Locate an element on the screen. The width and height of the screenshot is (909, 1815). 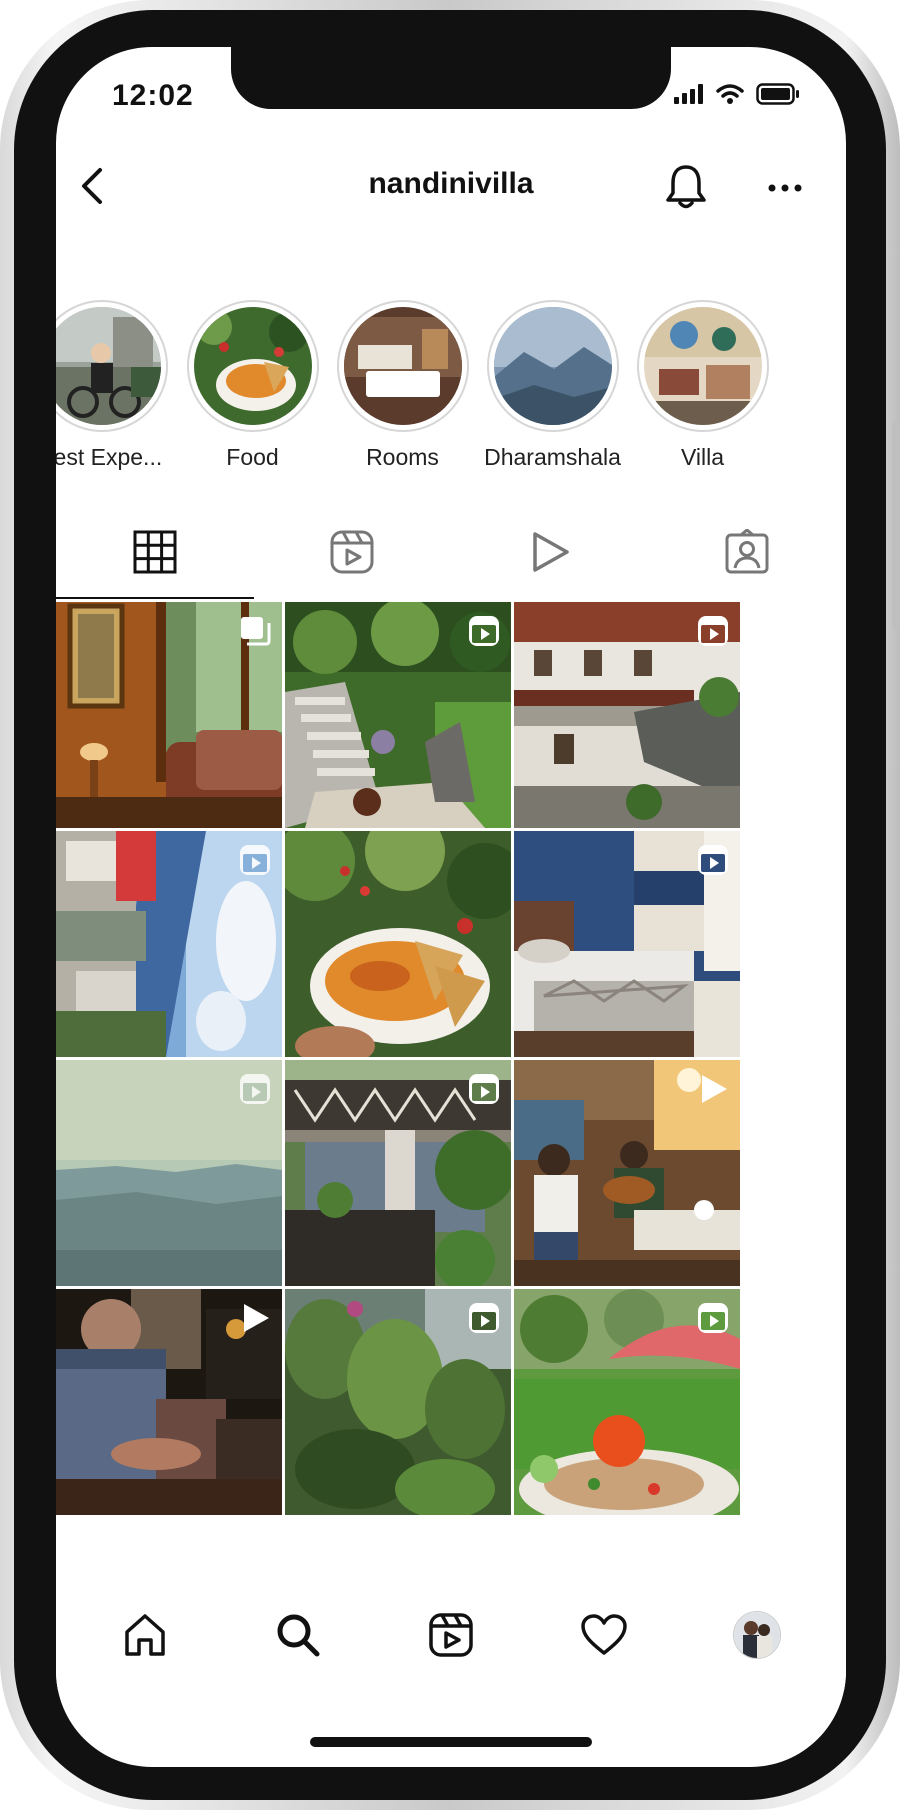
highlight-label: Dharamshala is located at coordinates (552, 457).